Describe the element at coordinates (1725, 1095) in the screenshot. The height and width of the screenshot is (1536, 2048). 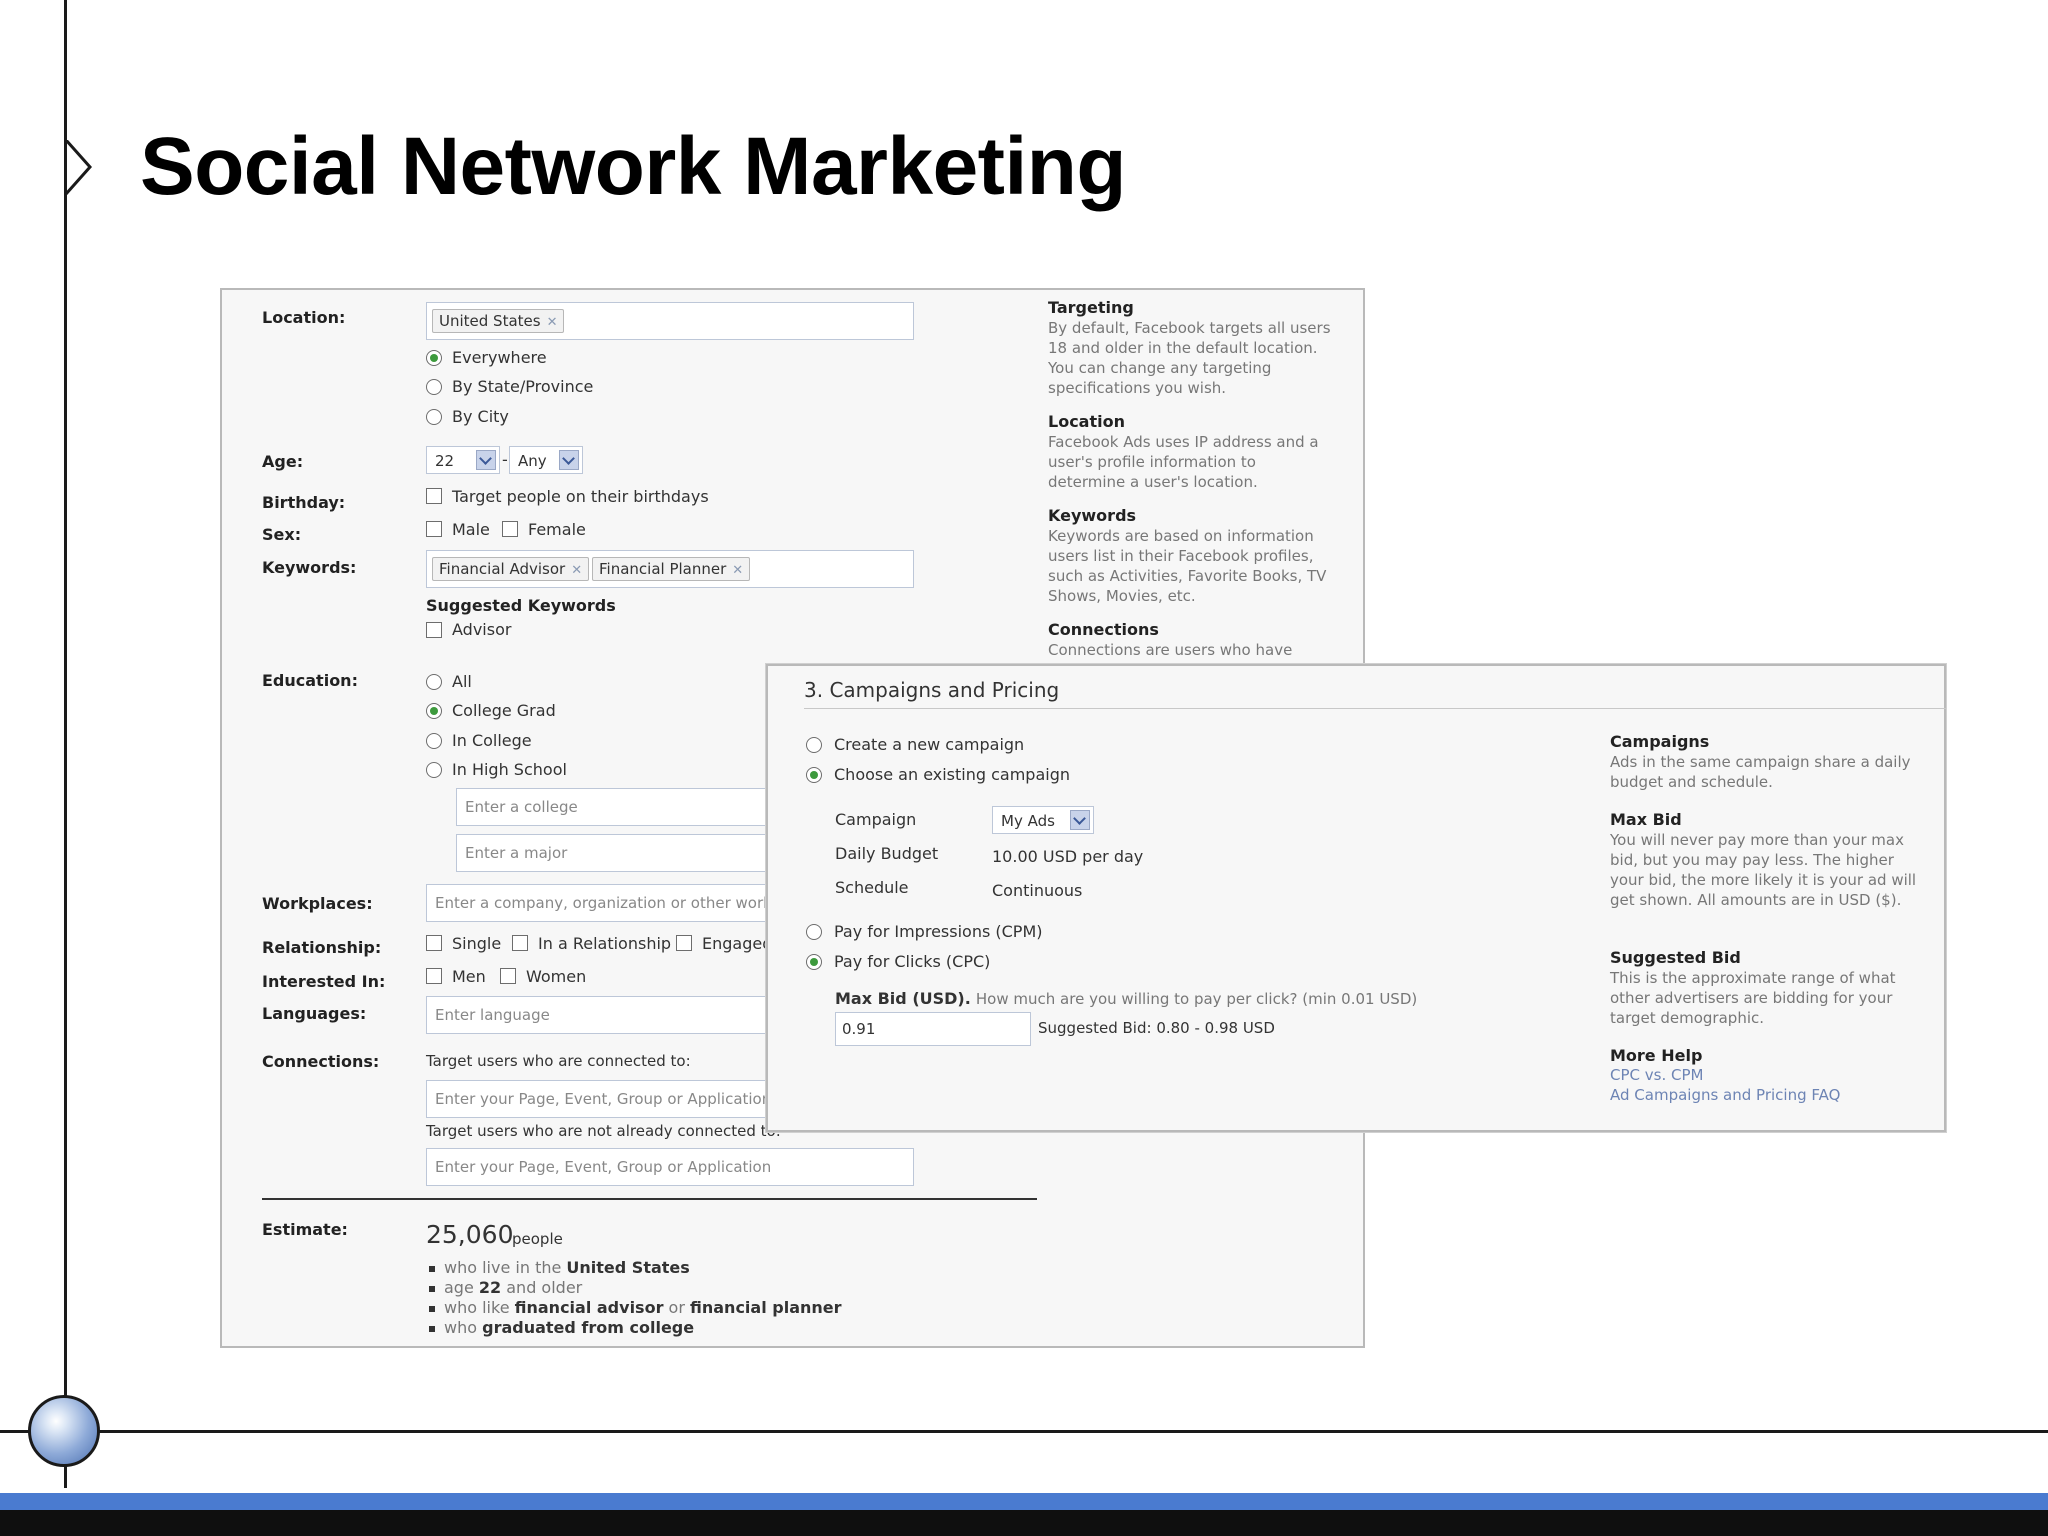
I see `pricing-faq-link: Ad Campaigns and Pricing FAQ` at that location.